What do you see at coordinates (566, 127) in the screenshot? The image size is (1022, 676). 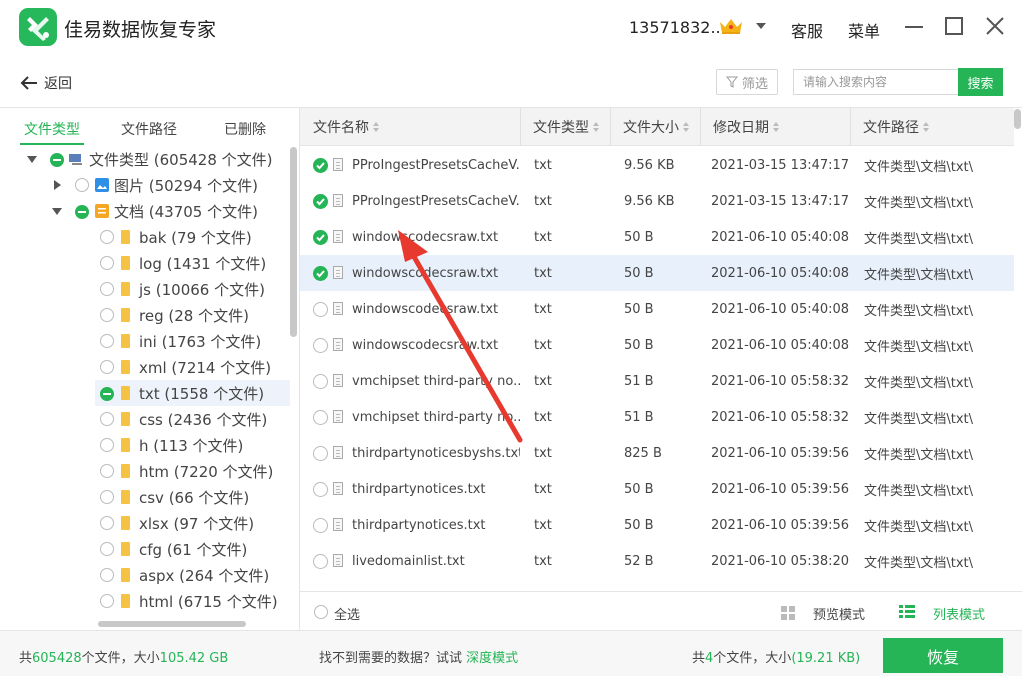 I see `column-header-type: 文件类型` at bounding box center [566, 127].